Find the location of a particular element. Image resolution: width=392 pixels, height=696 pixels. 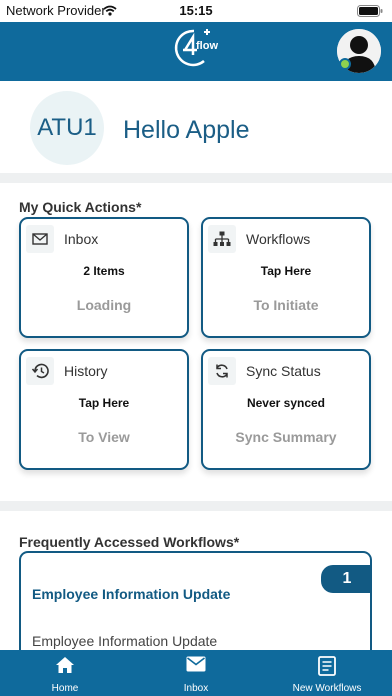

quick-action-title: Workflows is located at coordinates (278, 239).